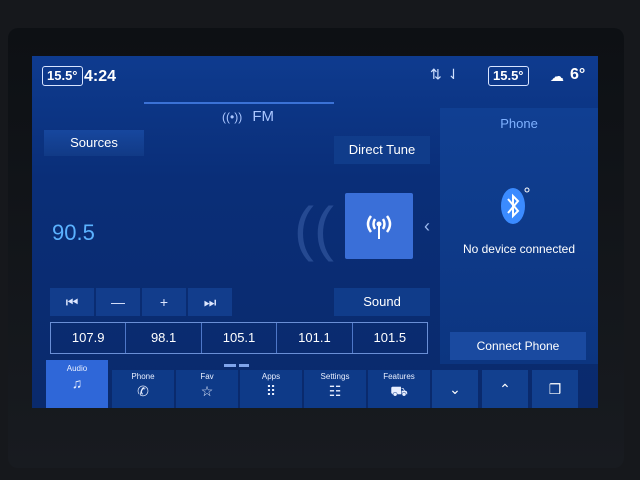 This screenshot has width=640, height=480. Describe the element at coordinates (89, 338) in the screenshot. I see `preset-1: 107.9` at that location.